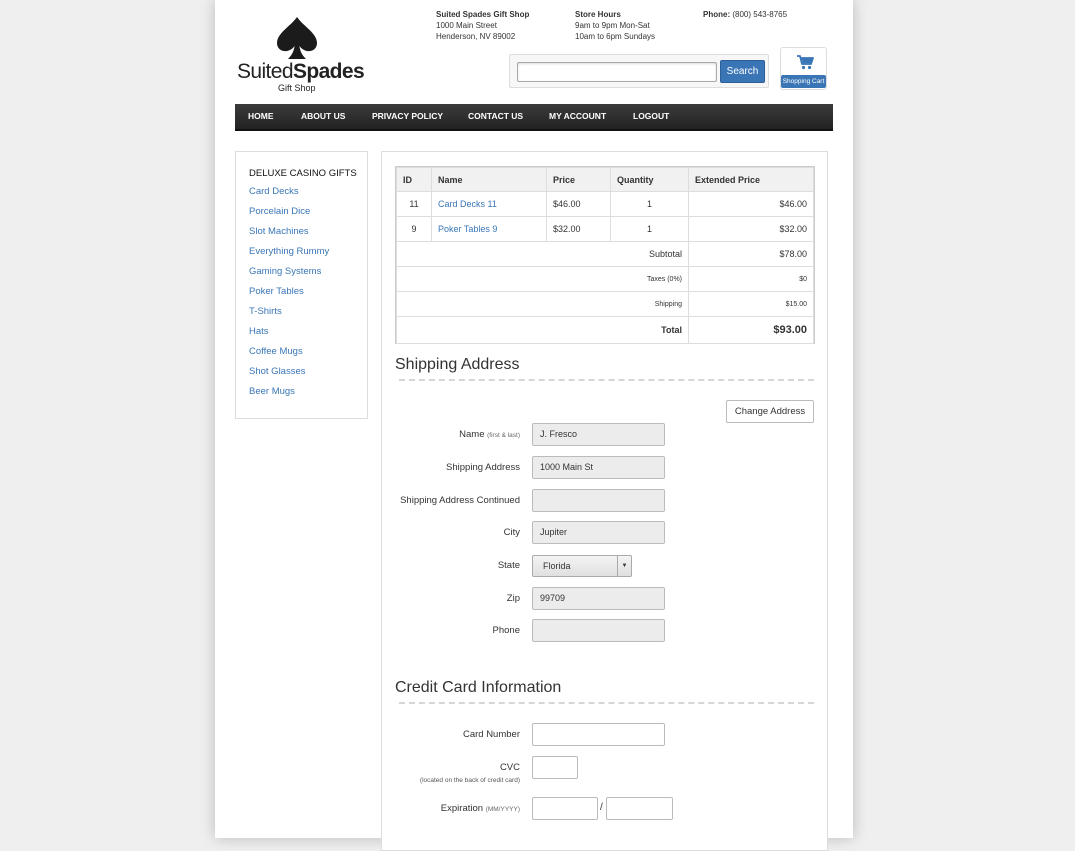 This screenshot has height=851, width=1075. I want to click on state-select: Florida ▼, so click(582, 566).